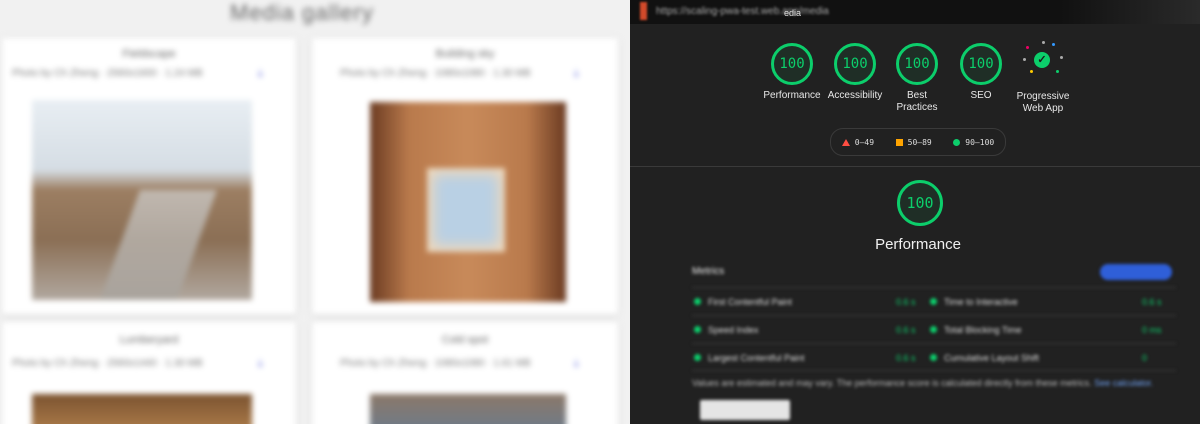 This screenshot has height=424, width=1200. What do you see at coordinates (149, 340) in the screenshot?
I see `card-title: Lumberyard` at bounding box center [149, 340].